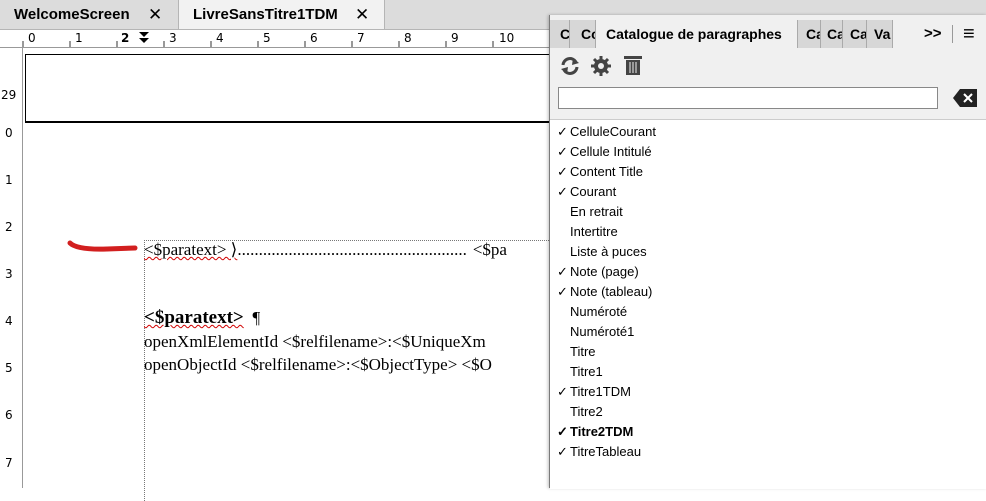 Image resolution: width=986 pixels, height=501 pixels. Describe the element at coordinates (72, 14) in the screenshot. I see `tab-label: WelcomeScreen` at that location.